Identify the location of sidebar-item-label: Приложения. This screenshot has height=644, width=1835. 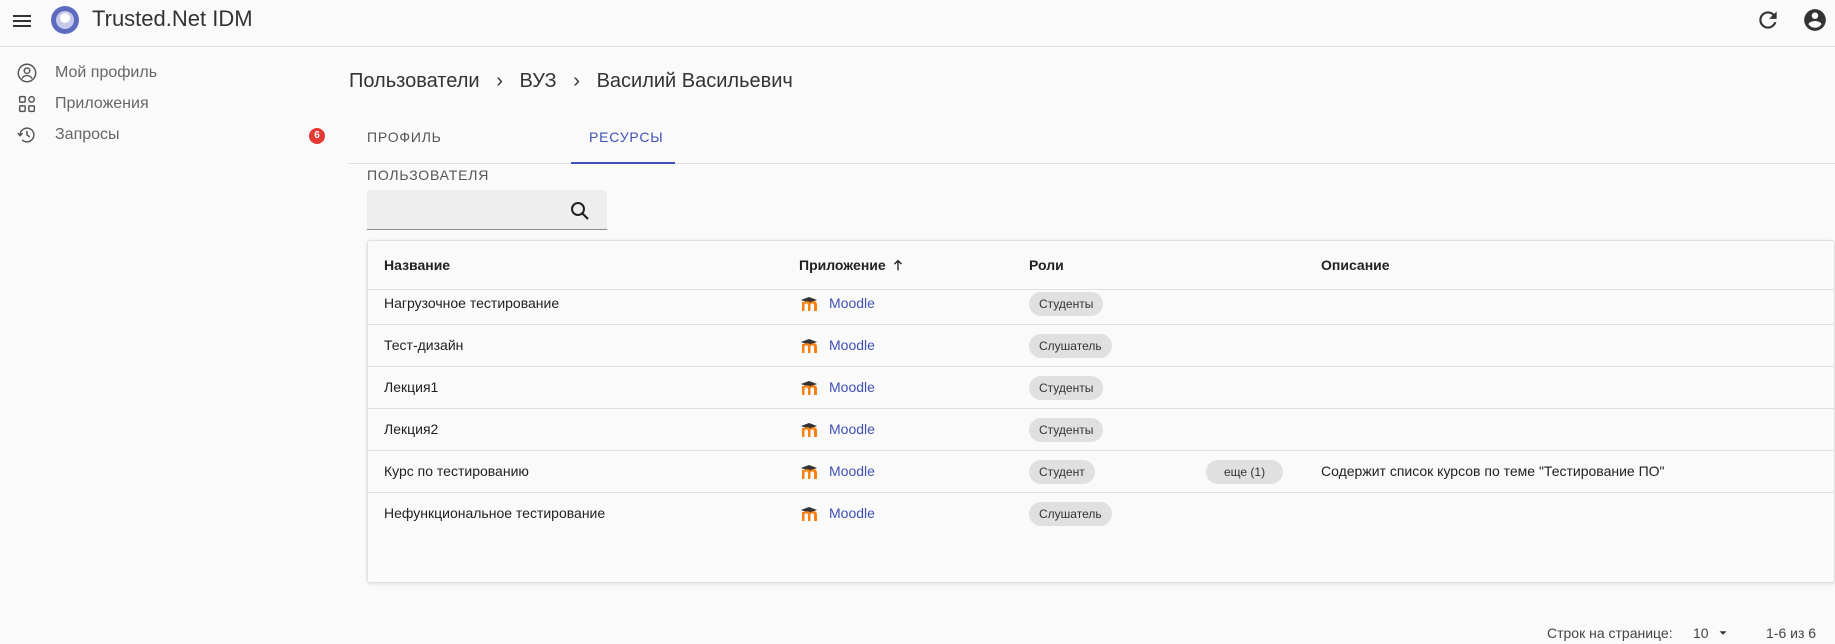
(102, 103).